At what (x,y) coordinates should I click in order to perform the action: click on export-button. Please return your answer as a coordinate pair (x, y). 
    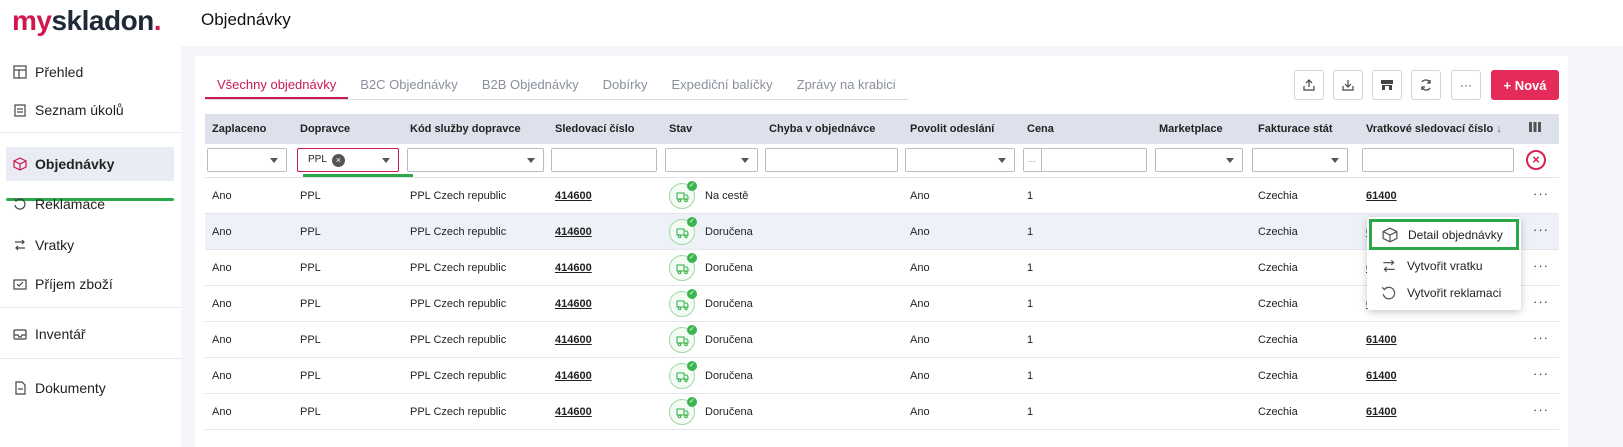
    Looking at the image, I should click on (1309, 85).